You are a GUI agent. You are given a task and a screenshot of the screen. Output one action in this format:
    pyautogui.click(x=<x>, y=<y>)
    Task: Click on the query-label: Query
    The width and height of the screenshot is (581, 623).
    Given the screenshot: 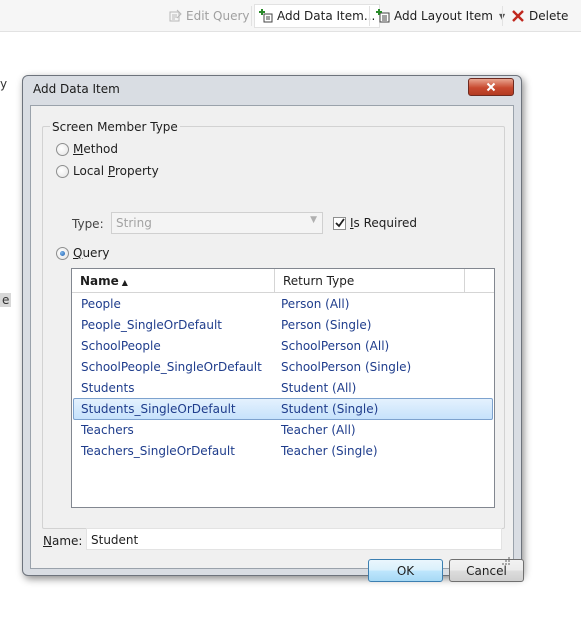 What is the action you would take?
    pyautogui.click(x=91, y=253)
    